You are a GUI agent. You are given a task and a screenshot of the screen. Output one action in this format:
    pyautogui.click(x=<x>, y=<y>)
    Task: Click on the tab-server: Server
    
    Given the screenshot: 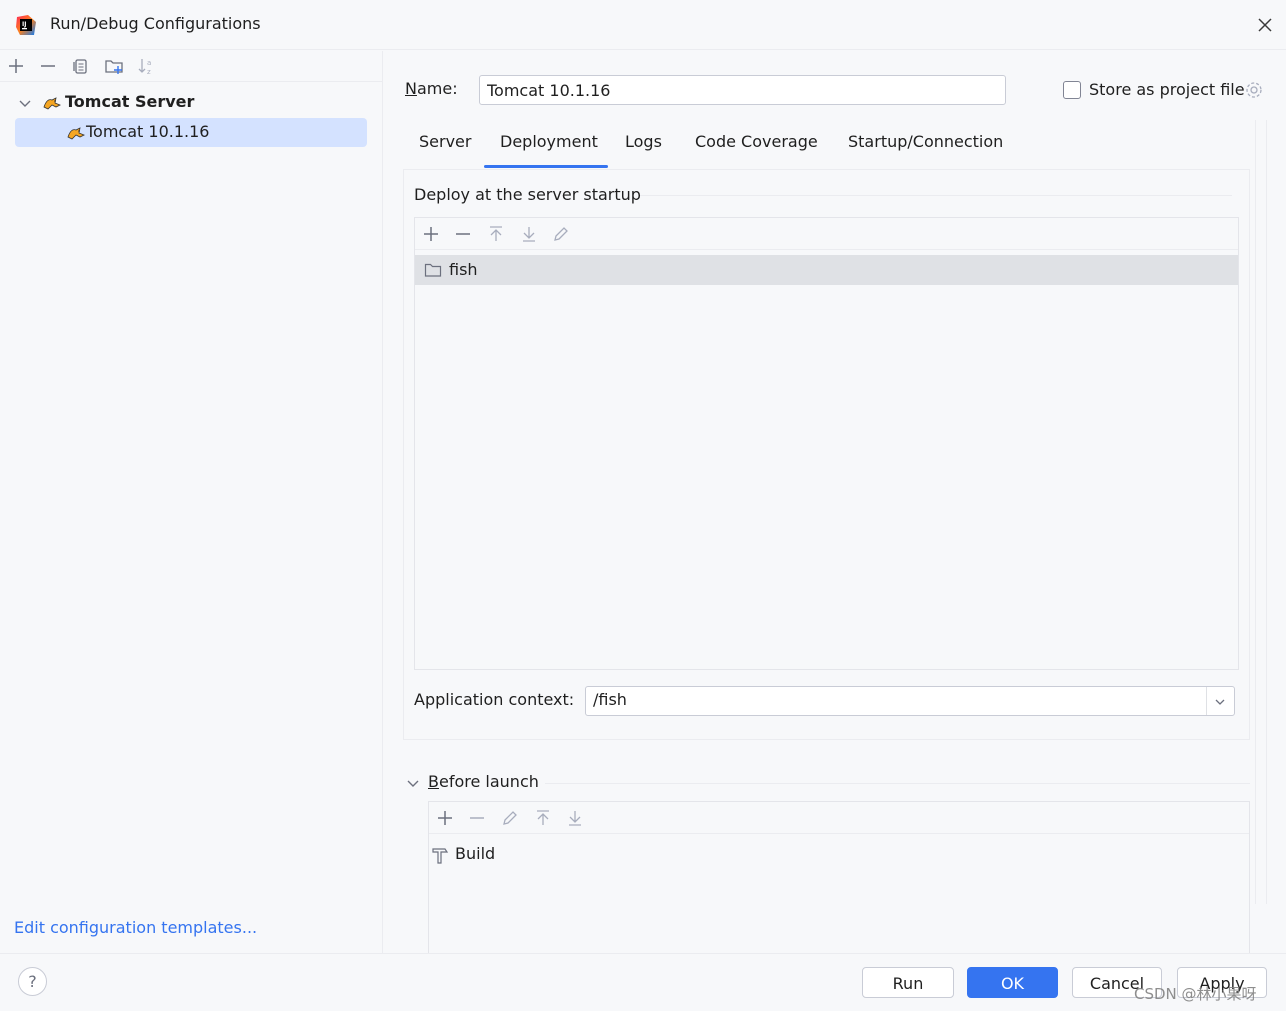 What is the action you would take?
    pyautogui.click(x=445, y=141)
    